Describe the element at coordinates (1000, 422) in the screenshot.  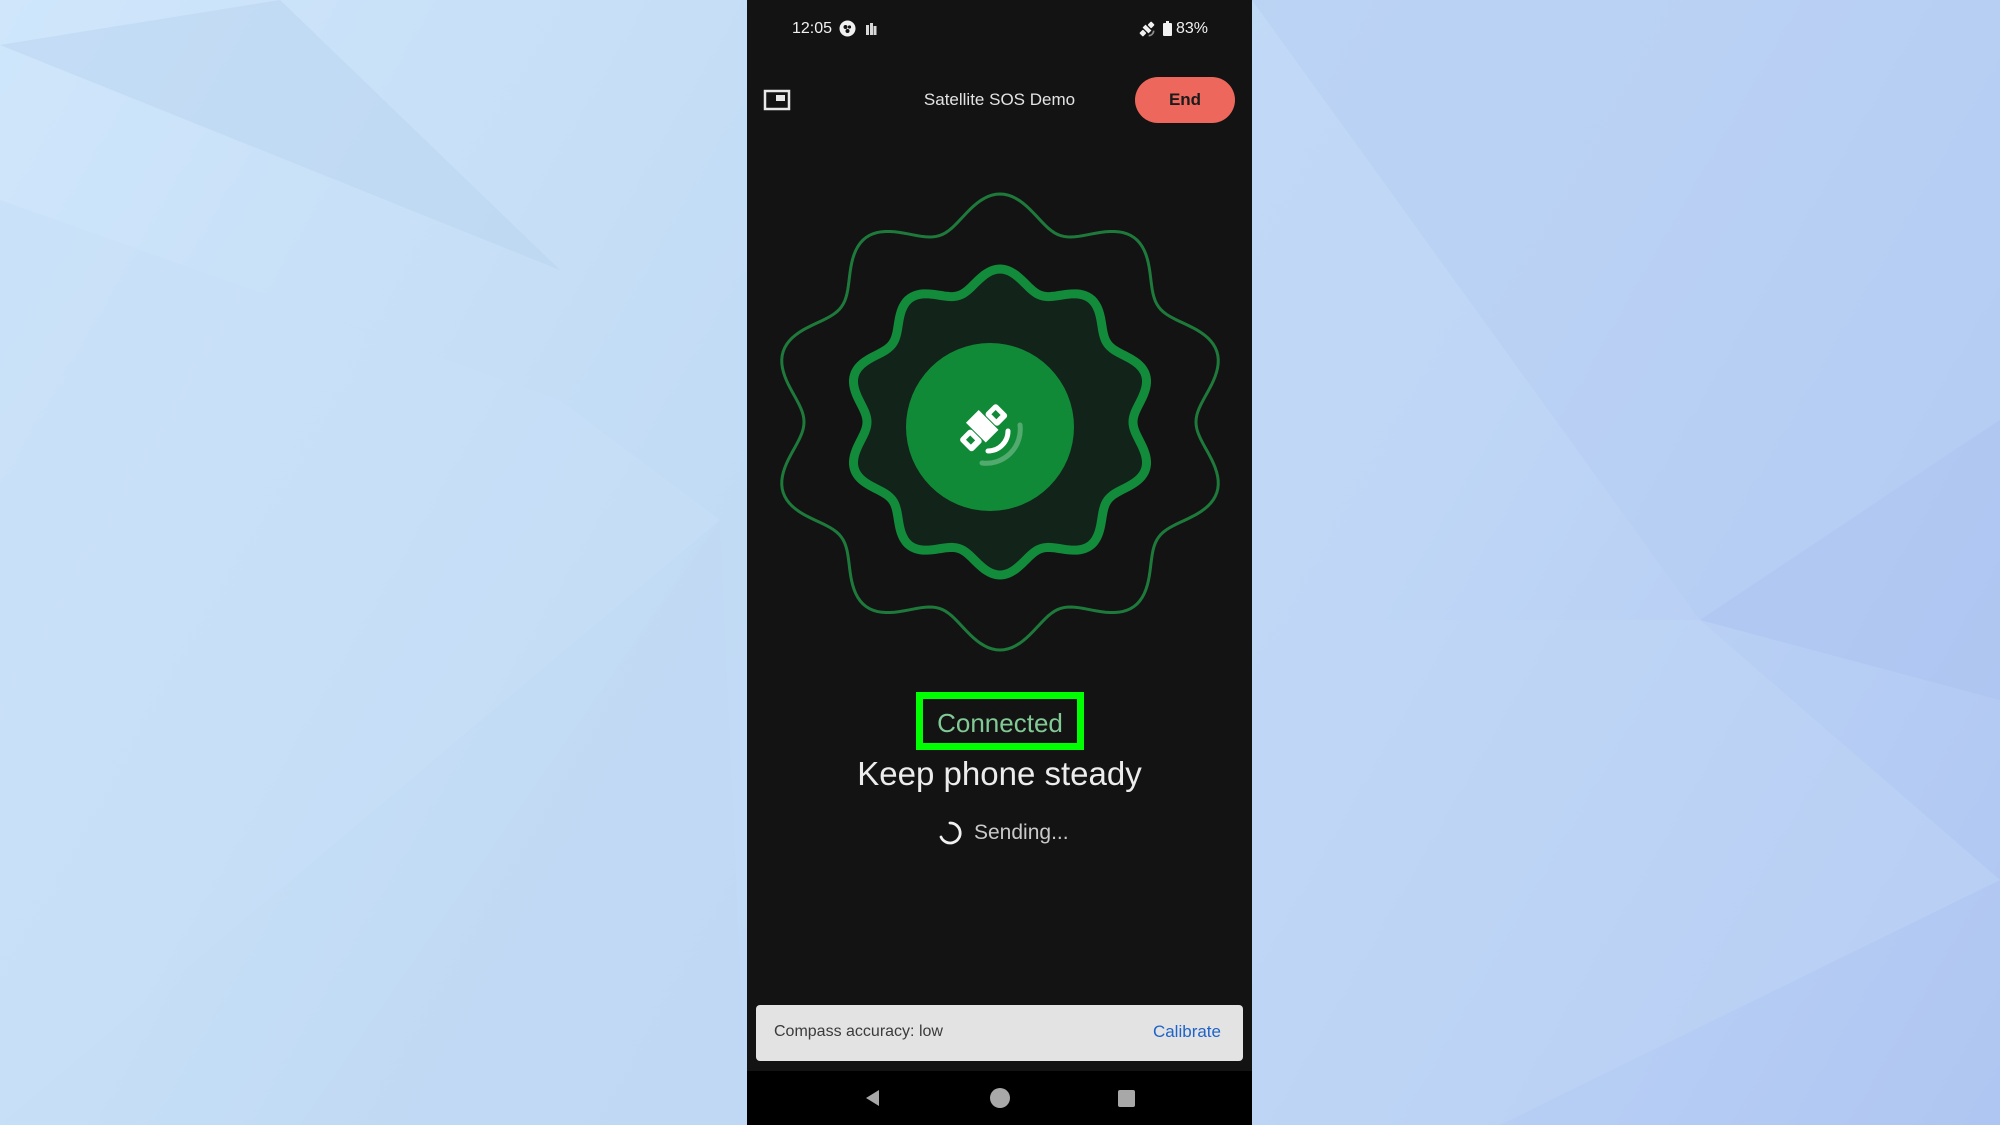
I see `satellite-connection-graphic` at that location.